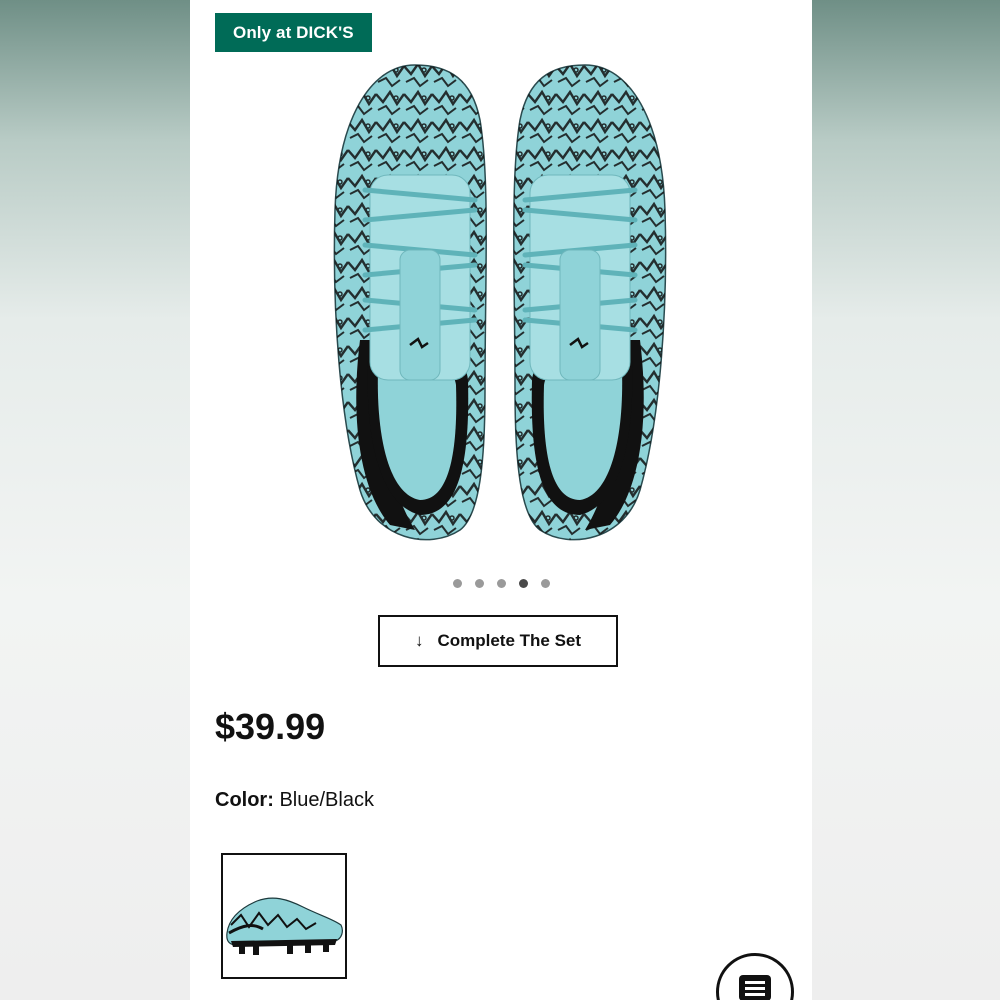 The width and height of the screenshot is (1000, 1000). I want to click on chat-button, so click(755, 976).